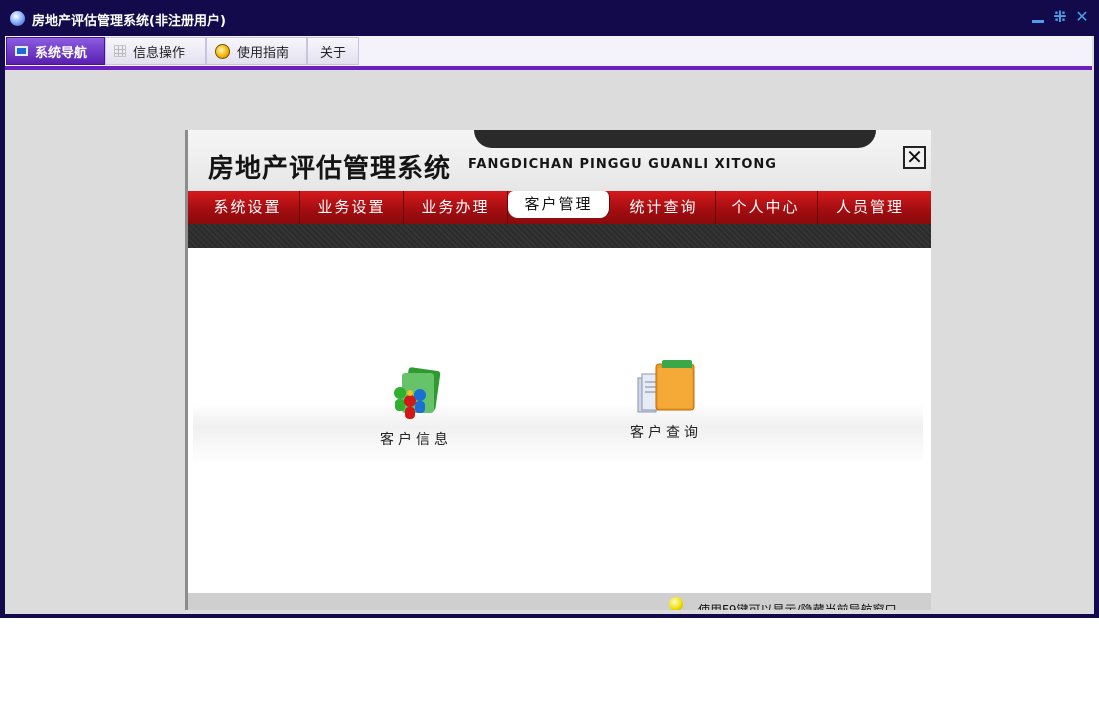 The width and height of the screenshot is (1099, 723). What do you see at coordinates (914, 157) in the screenshot?
I see `panel-close-icon: ✕` at bounding box center [914, 157].